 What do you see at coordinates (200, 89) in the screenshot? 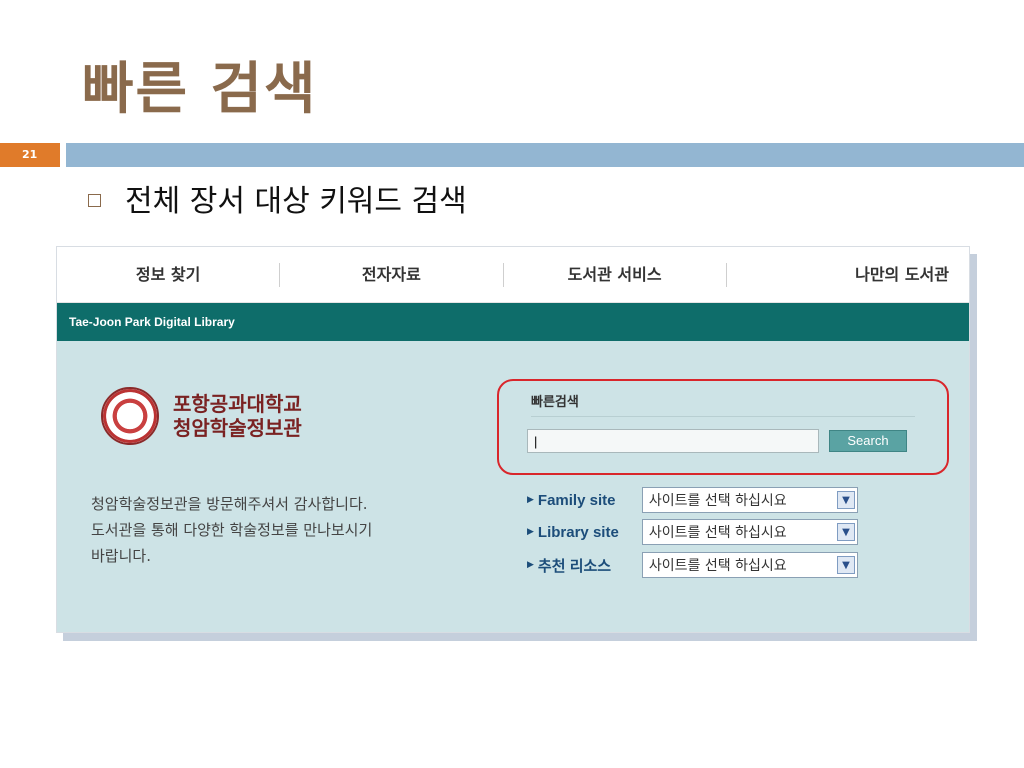
I see `slide-title: 빠른 검색` at bounding box center [200, 89].